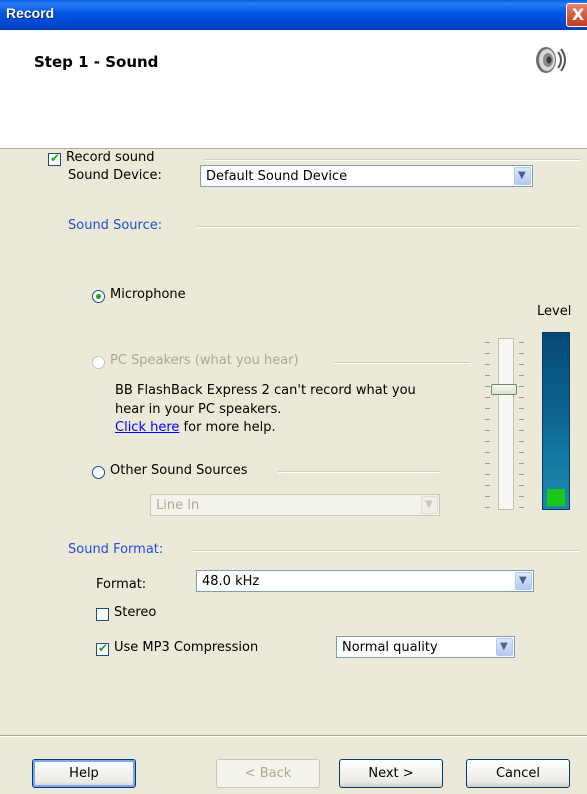 Image resolution: width=587 pixels, height=794 pixels. I want to click on stereo-label: Stereo, so click(135, 612).